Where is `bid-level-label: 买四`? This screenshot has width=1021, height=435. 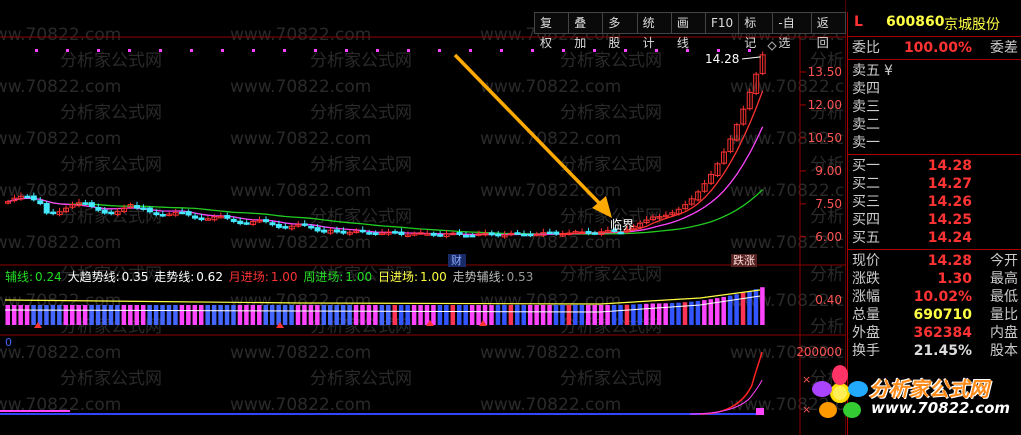 bid-level-label: 买四 is located at coordinates (866, 220).